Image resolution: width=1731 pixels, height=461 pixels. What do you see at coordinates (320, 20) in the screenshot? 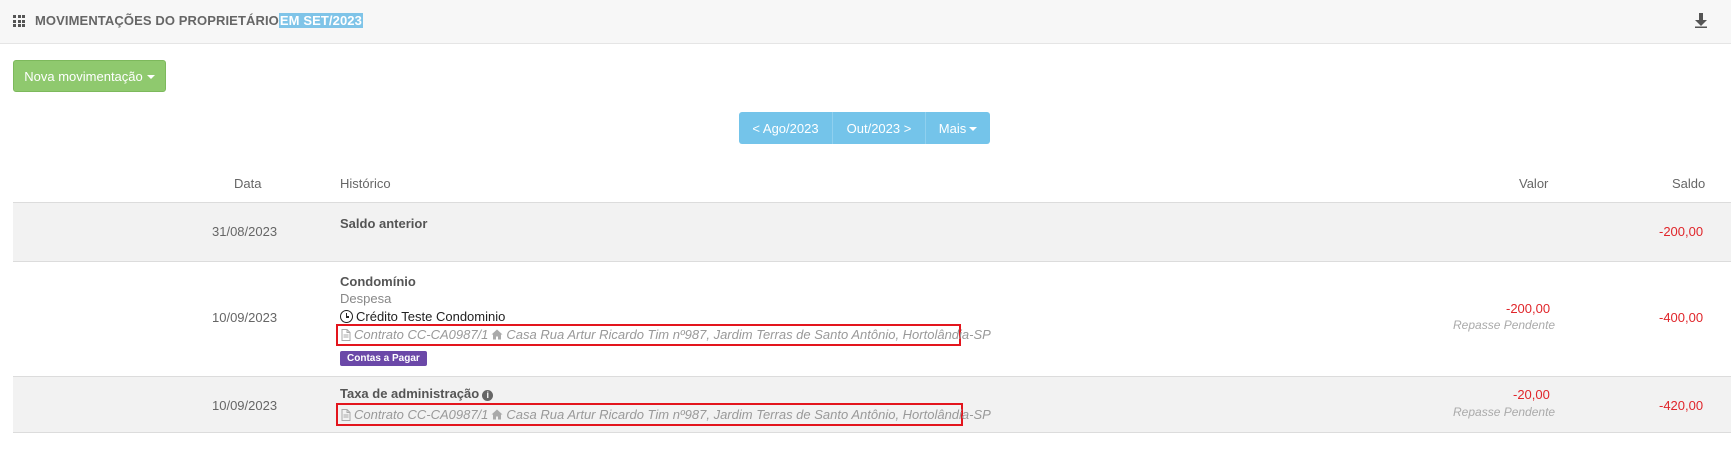
I see `title-period-highlight: EM SET/2023` at bounding box center [320, 20].